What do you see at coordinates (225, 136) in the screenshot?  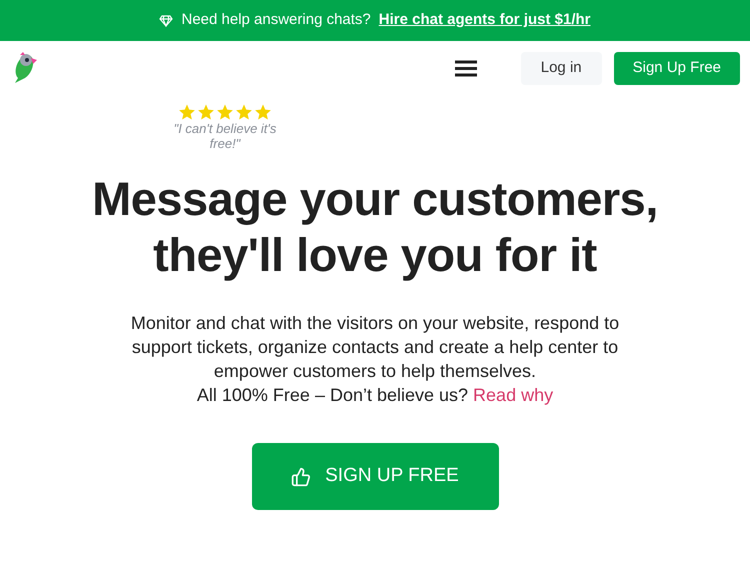 I see `testimonial-quote: "I can't believe it's free!"` at bounding box center [225, 136].